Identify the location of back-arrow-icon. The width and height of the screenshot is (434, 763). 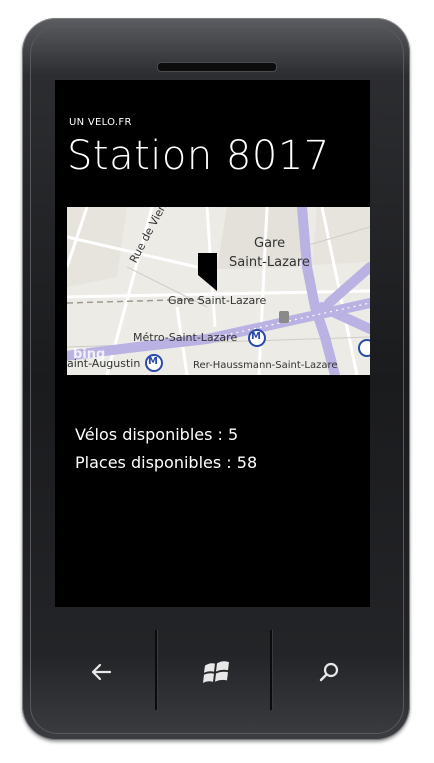
(101, 672).